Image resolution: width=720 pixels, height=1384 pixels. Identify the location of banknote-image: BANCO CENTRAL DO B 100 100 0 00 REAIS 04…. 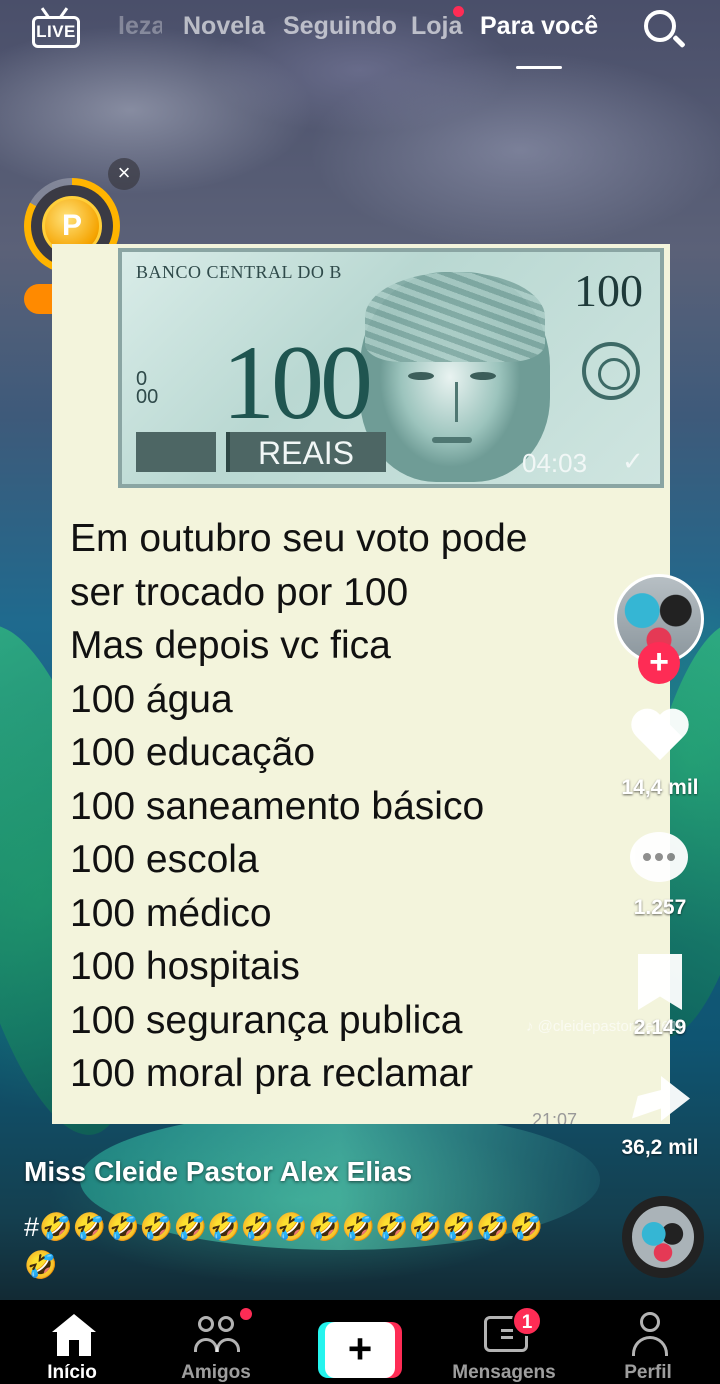
(391, 368).